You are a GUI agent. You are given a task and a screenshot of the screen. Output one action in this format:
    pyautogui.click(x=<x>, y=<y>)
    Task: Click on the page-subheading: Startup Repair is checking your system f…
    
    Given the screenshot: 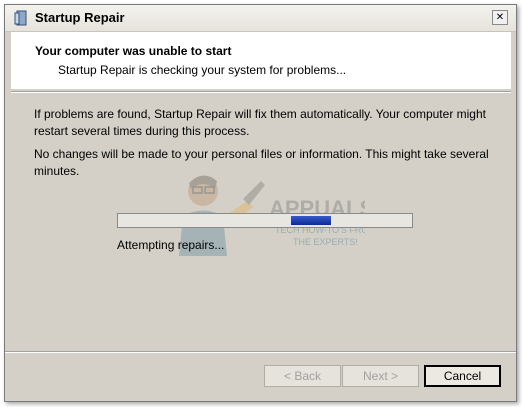 What is the action you would take?
    pyautogui.click(x=202, y=70)
    